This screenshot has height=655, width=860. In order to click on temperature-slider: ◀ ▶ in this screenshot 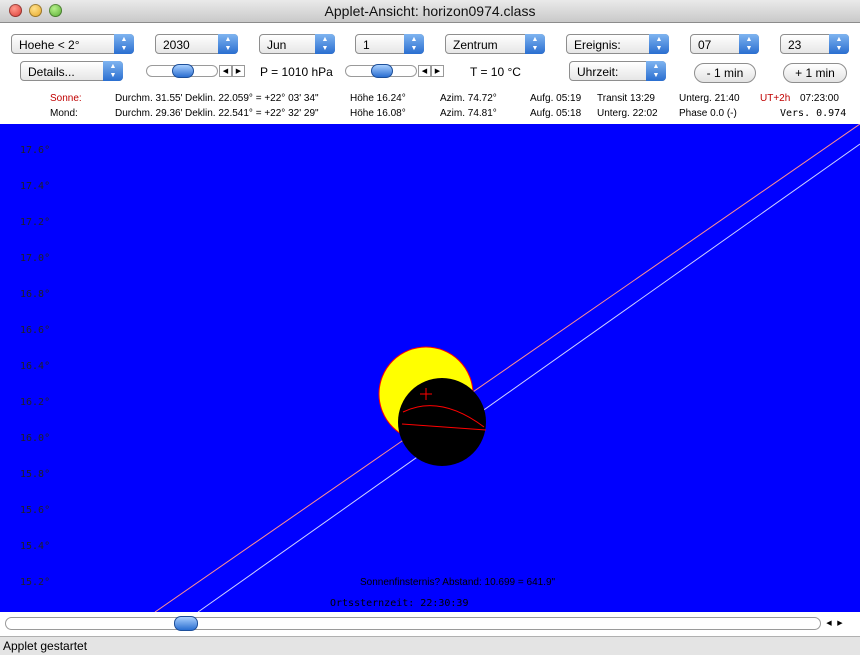, I will do `click(395, 71)`.